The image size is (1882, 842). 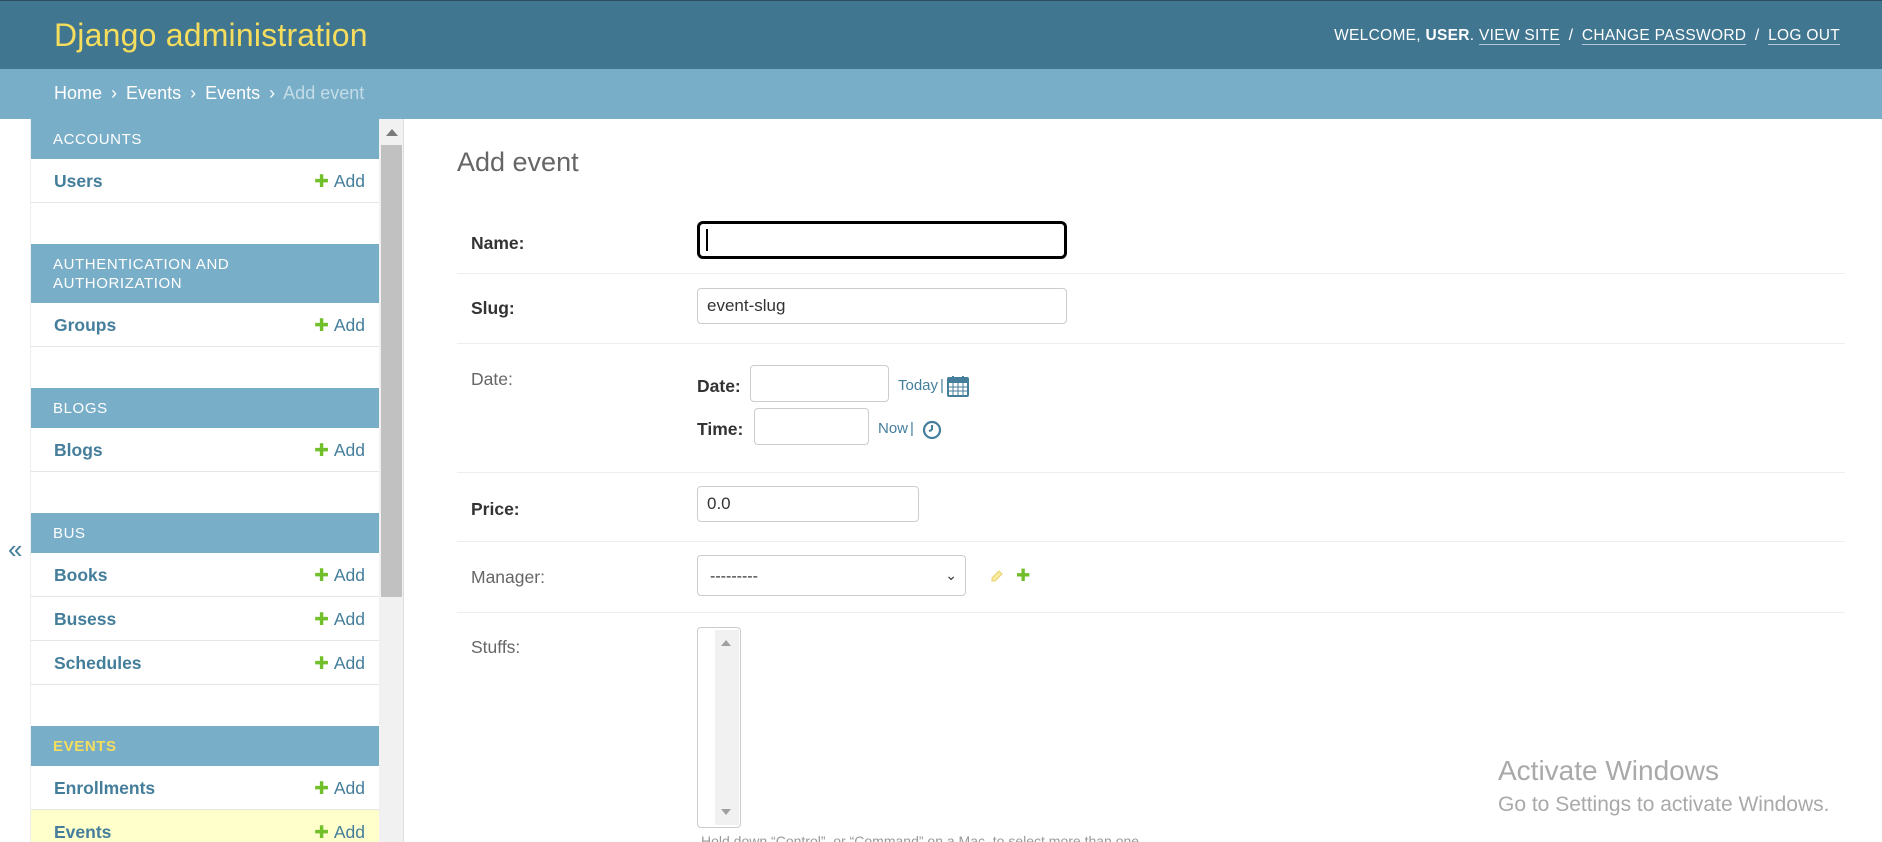 I want to click on model-link: Enrollments, so click(x=104, y=788).